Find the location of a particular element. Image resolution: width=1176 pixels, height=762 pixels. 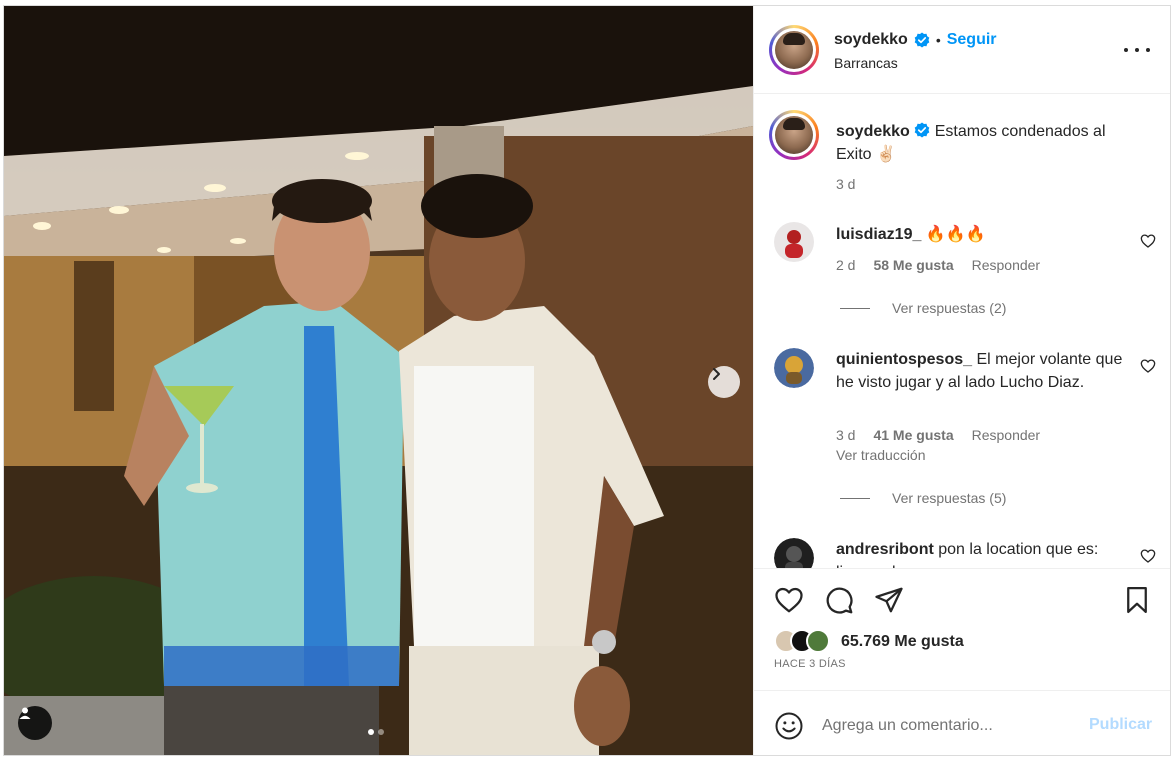

view-replies-button: Ver respuestas (5) is located at coordinates (923, 498).